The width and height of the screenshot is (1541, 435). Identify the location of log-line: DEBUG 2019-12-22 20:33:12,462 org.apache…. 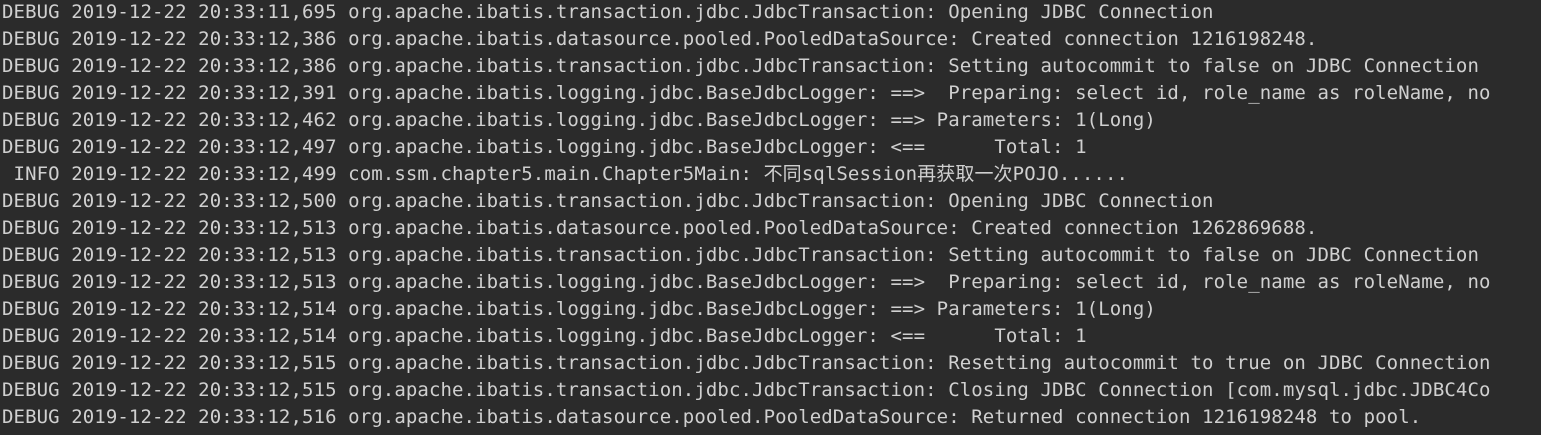
(579, 120).